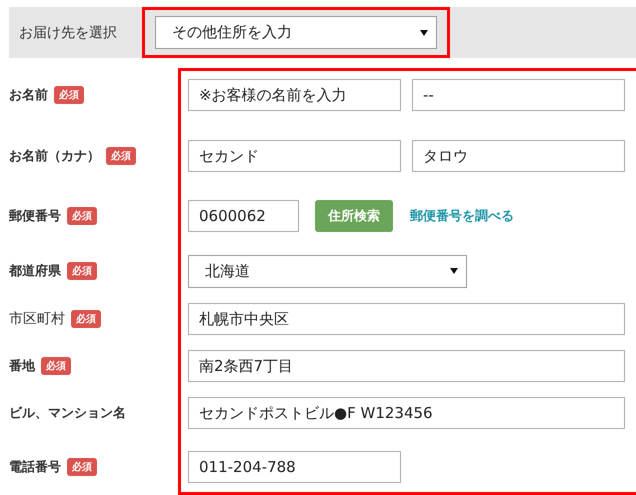 The width and height of the screenshot is (636, 495). I want to click on dropdown-value: 北海道, so click(227, 271).